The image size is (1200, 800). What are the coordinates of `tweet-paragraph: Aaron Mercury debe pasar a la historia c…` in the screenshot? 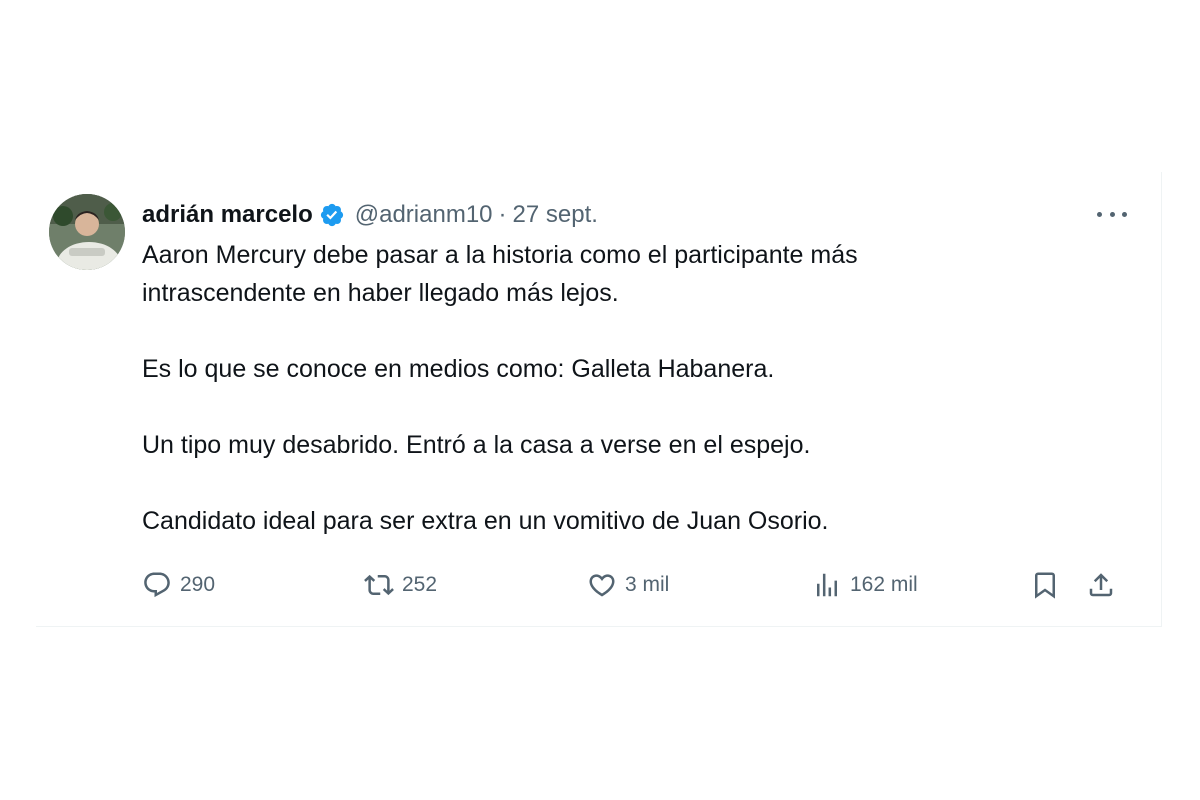 It's located at (500, 255).